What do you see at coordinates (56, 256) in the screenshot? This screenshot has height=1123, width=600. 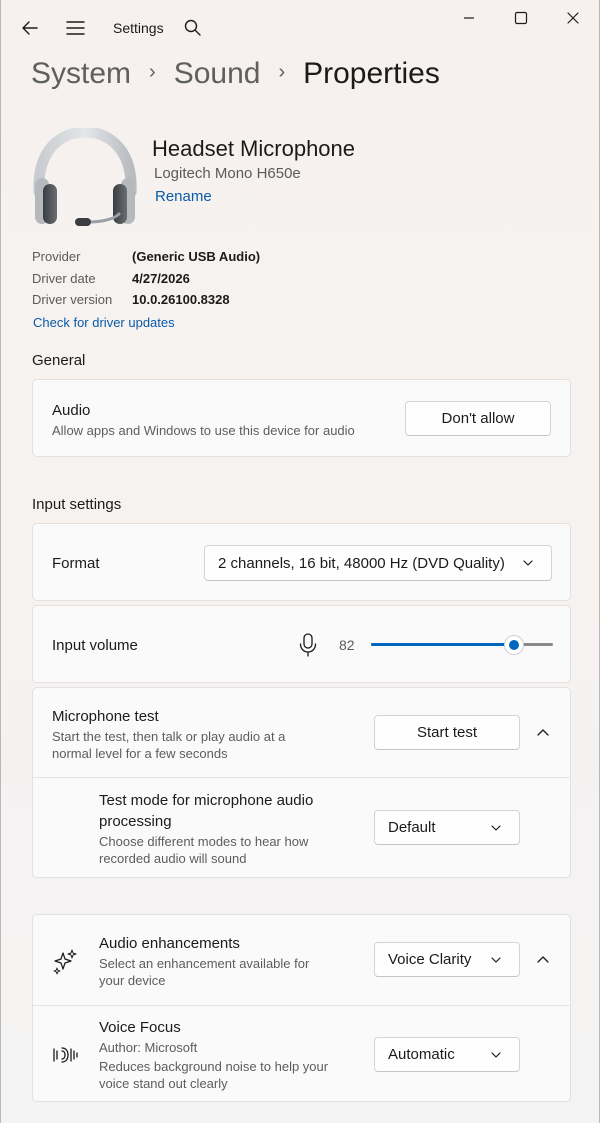 I see `provider-label: Provider` at bounding box center [56, 256].